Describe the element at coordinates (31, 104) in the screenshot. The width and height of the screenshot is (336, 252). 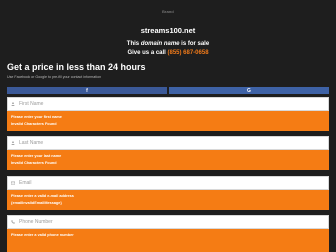
I see `first-name-placeholder: First Name` at that location.